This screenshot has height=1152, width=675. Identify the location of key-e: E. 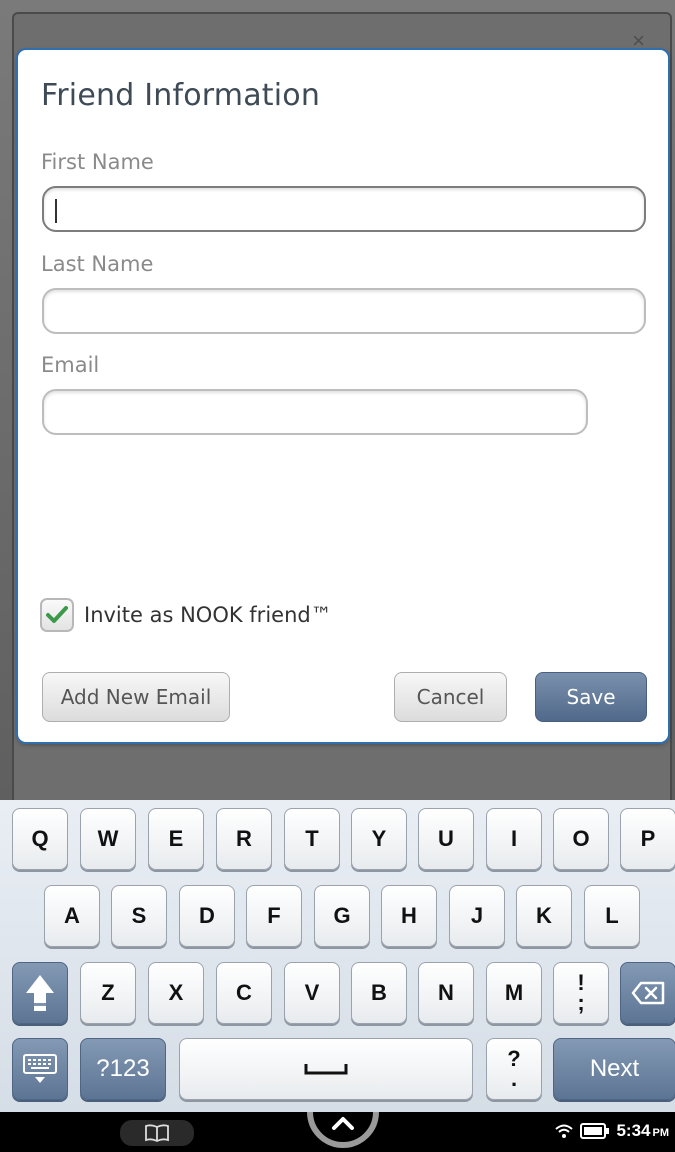
(176, 839).